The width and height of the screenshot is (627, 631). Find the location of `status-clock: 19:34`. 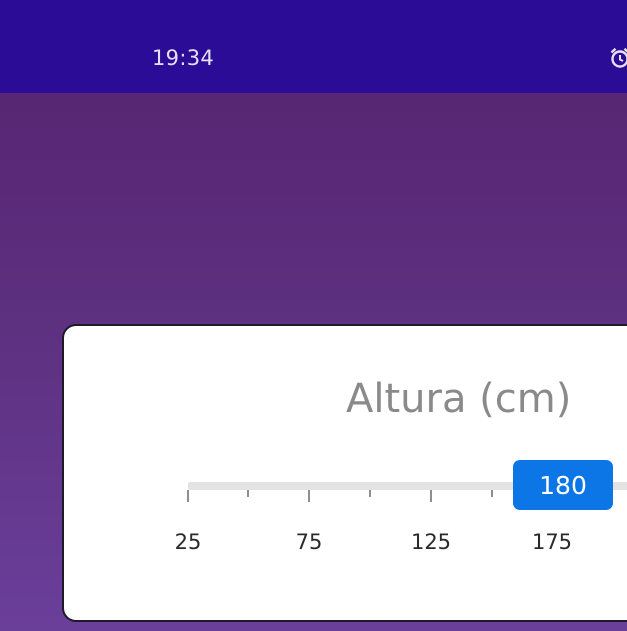

status-clock: 19:34 is located at coordinates (183, 58).